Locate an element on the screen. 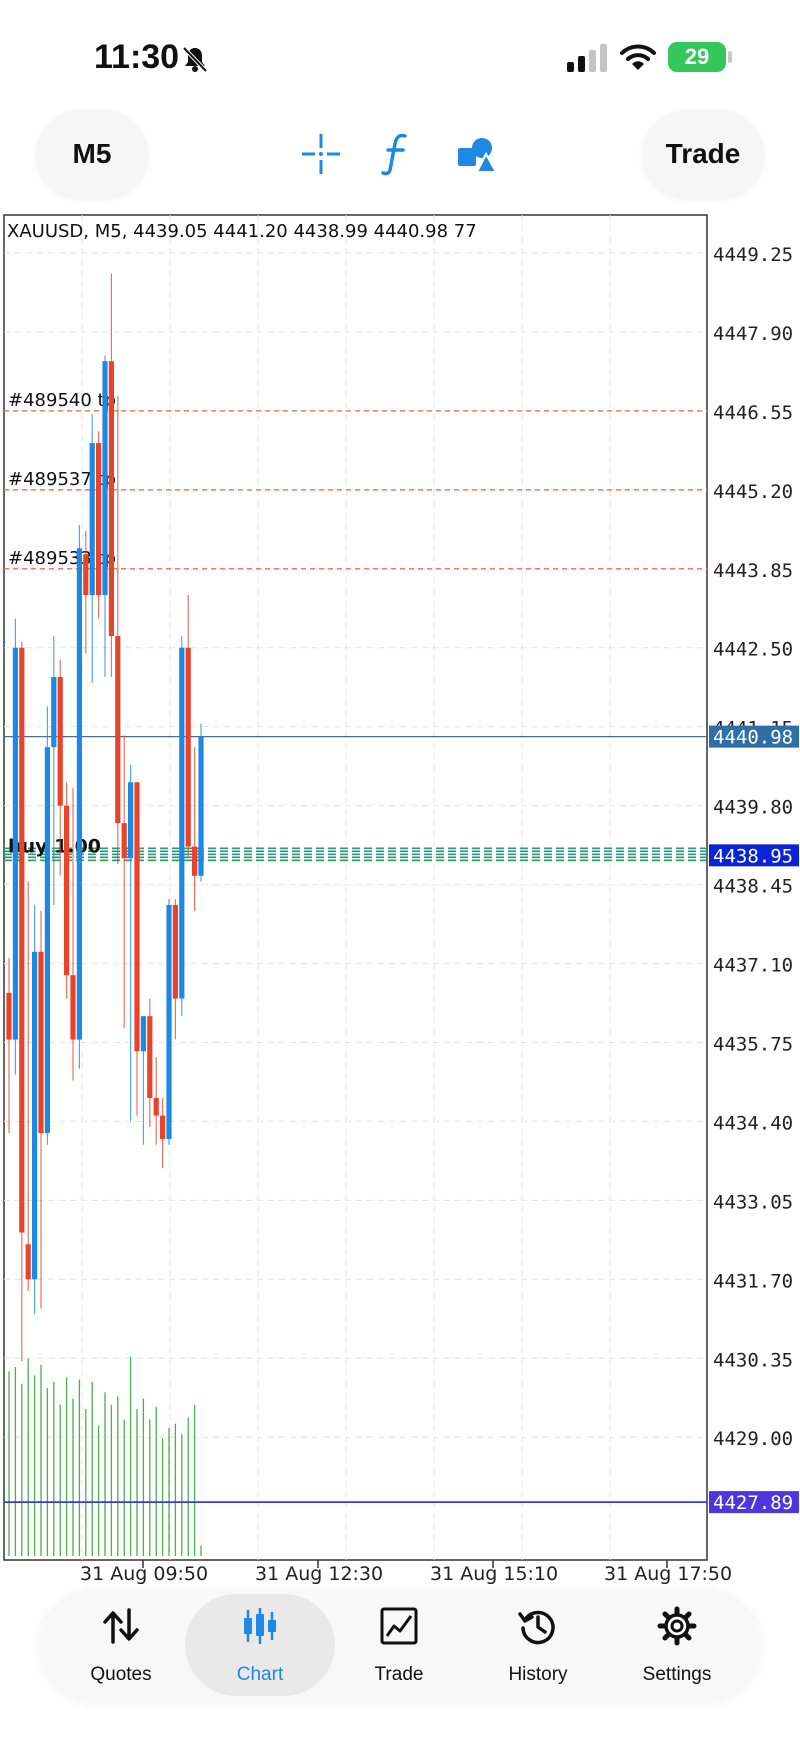 This screenshot has height=1739, width=800. price-tick-label: 4435.75 is located at coordinates (753, 1044).